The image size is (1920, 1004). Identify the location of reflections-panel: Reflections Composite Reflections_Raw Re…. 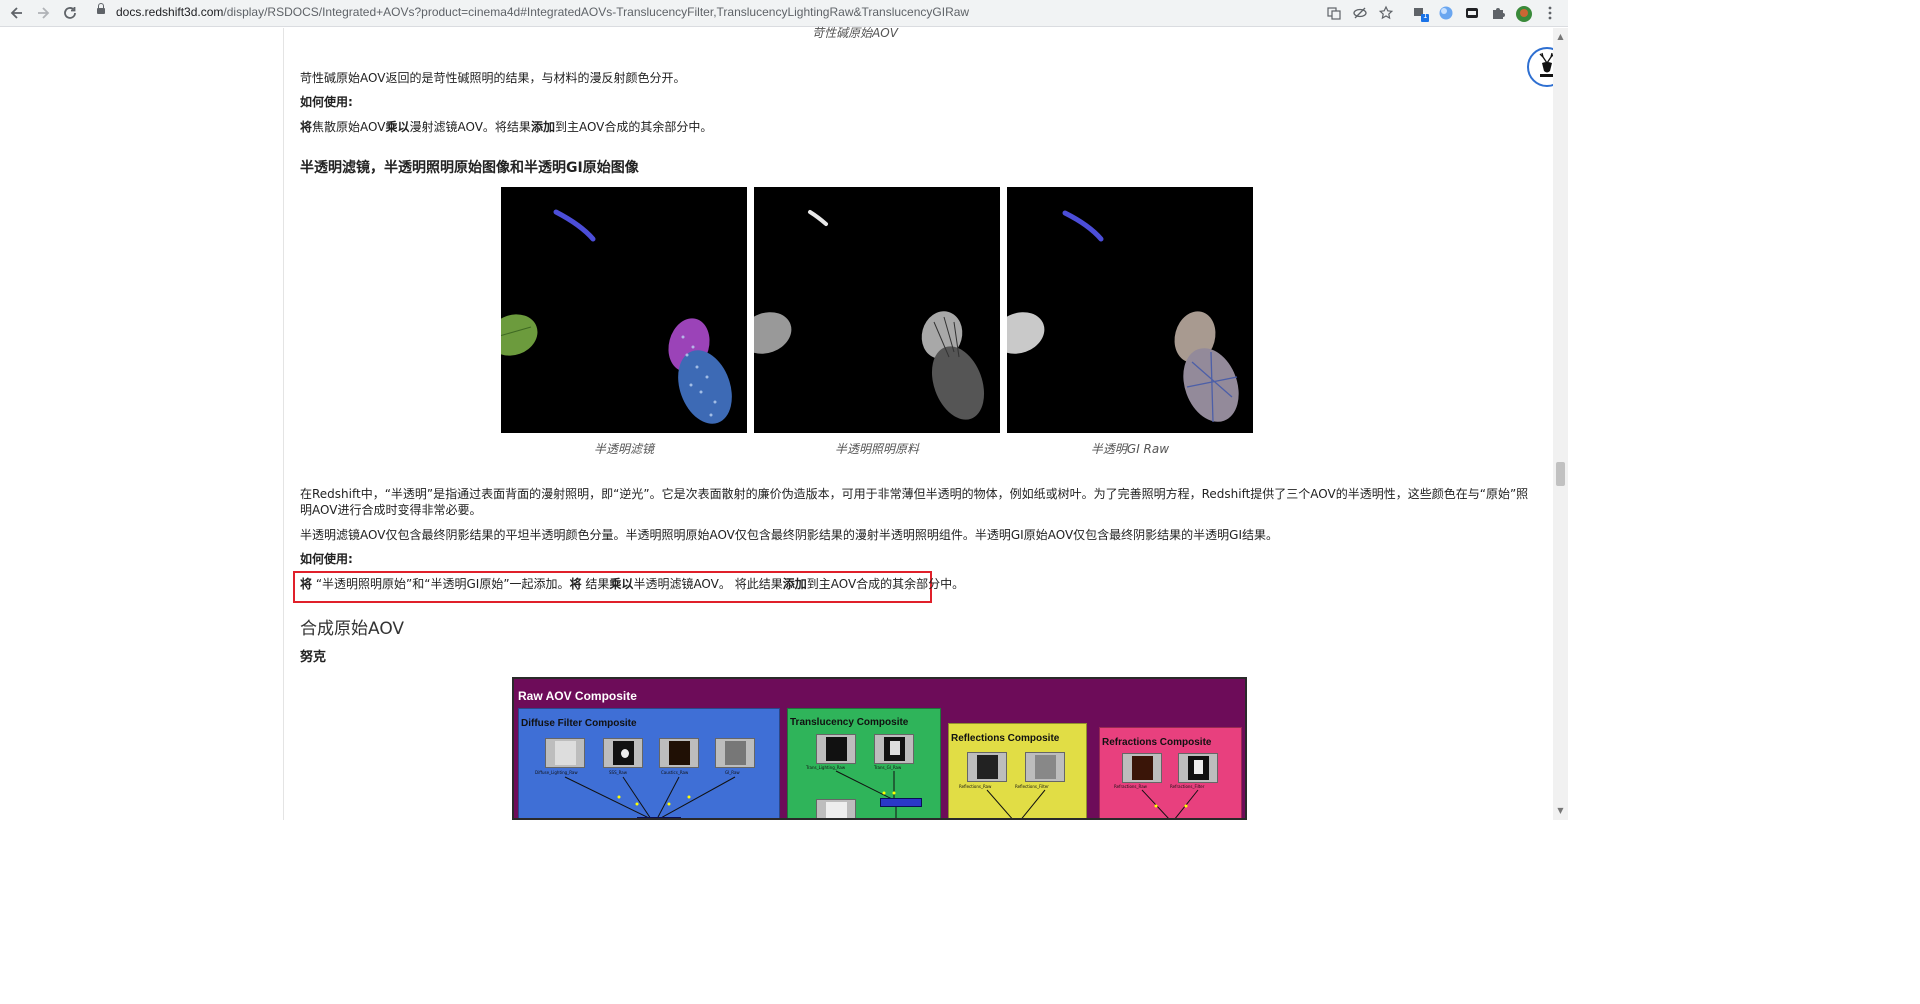
(1017, 770).